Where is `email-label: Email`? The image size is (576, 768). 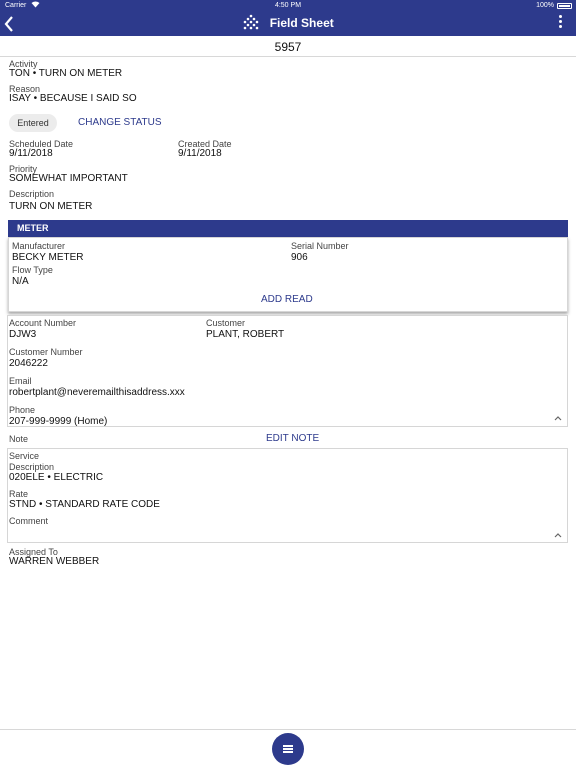
email-label: Email is located at coordinates (20, 381).